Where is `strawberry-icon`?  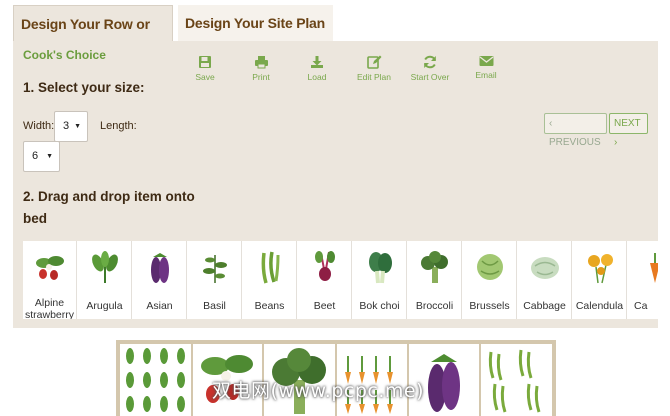 strawberry-icon is located at coordinates (50, 268).